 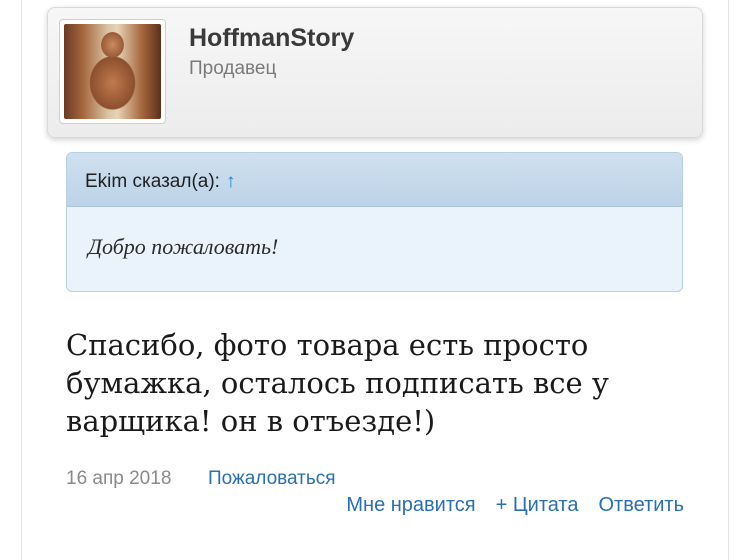 I want to click on avatar-image, so click(x=112, y=71).